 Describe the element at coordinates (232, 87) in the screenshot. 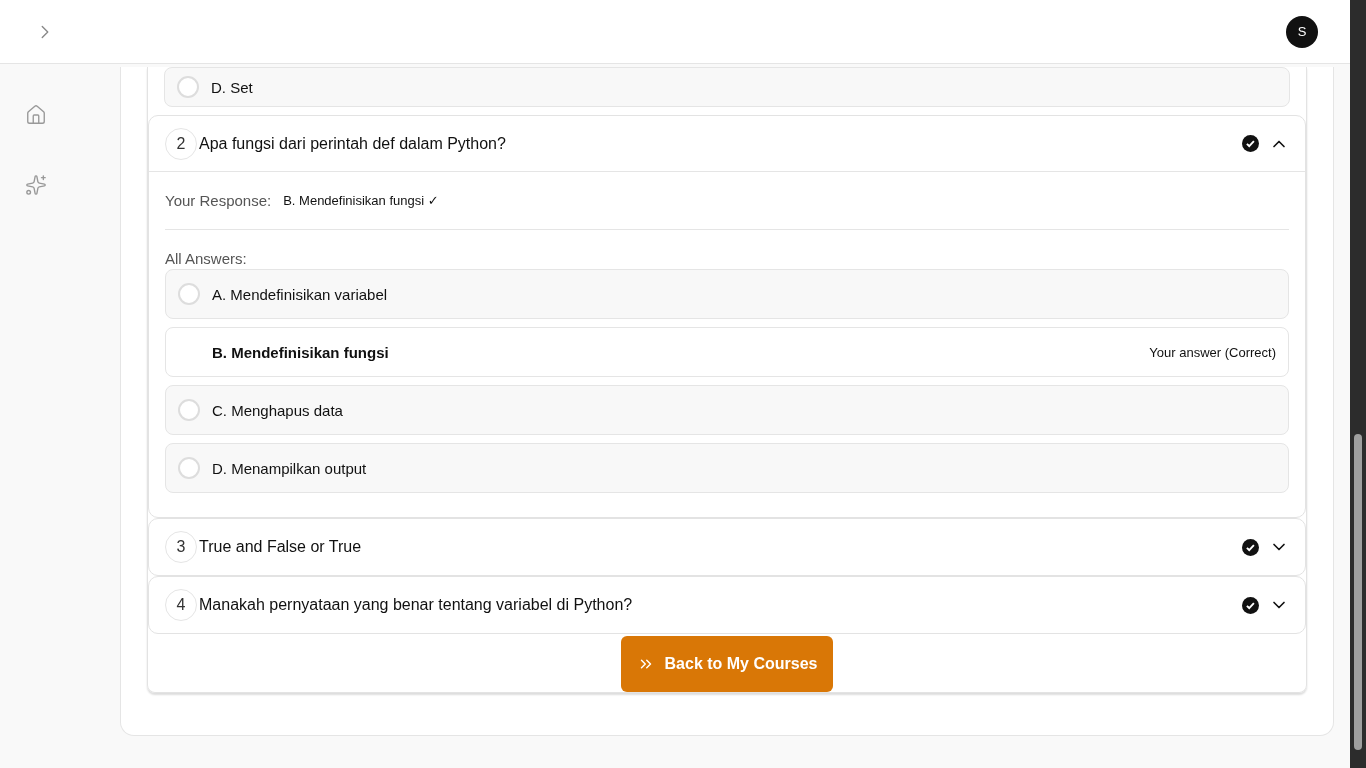

I see `option-label: D. Set` at that location.